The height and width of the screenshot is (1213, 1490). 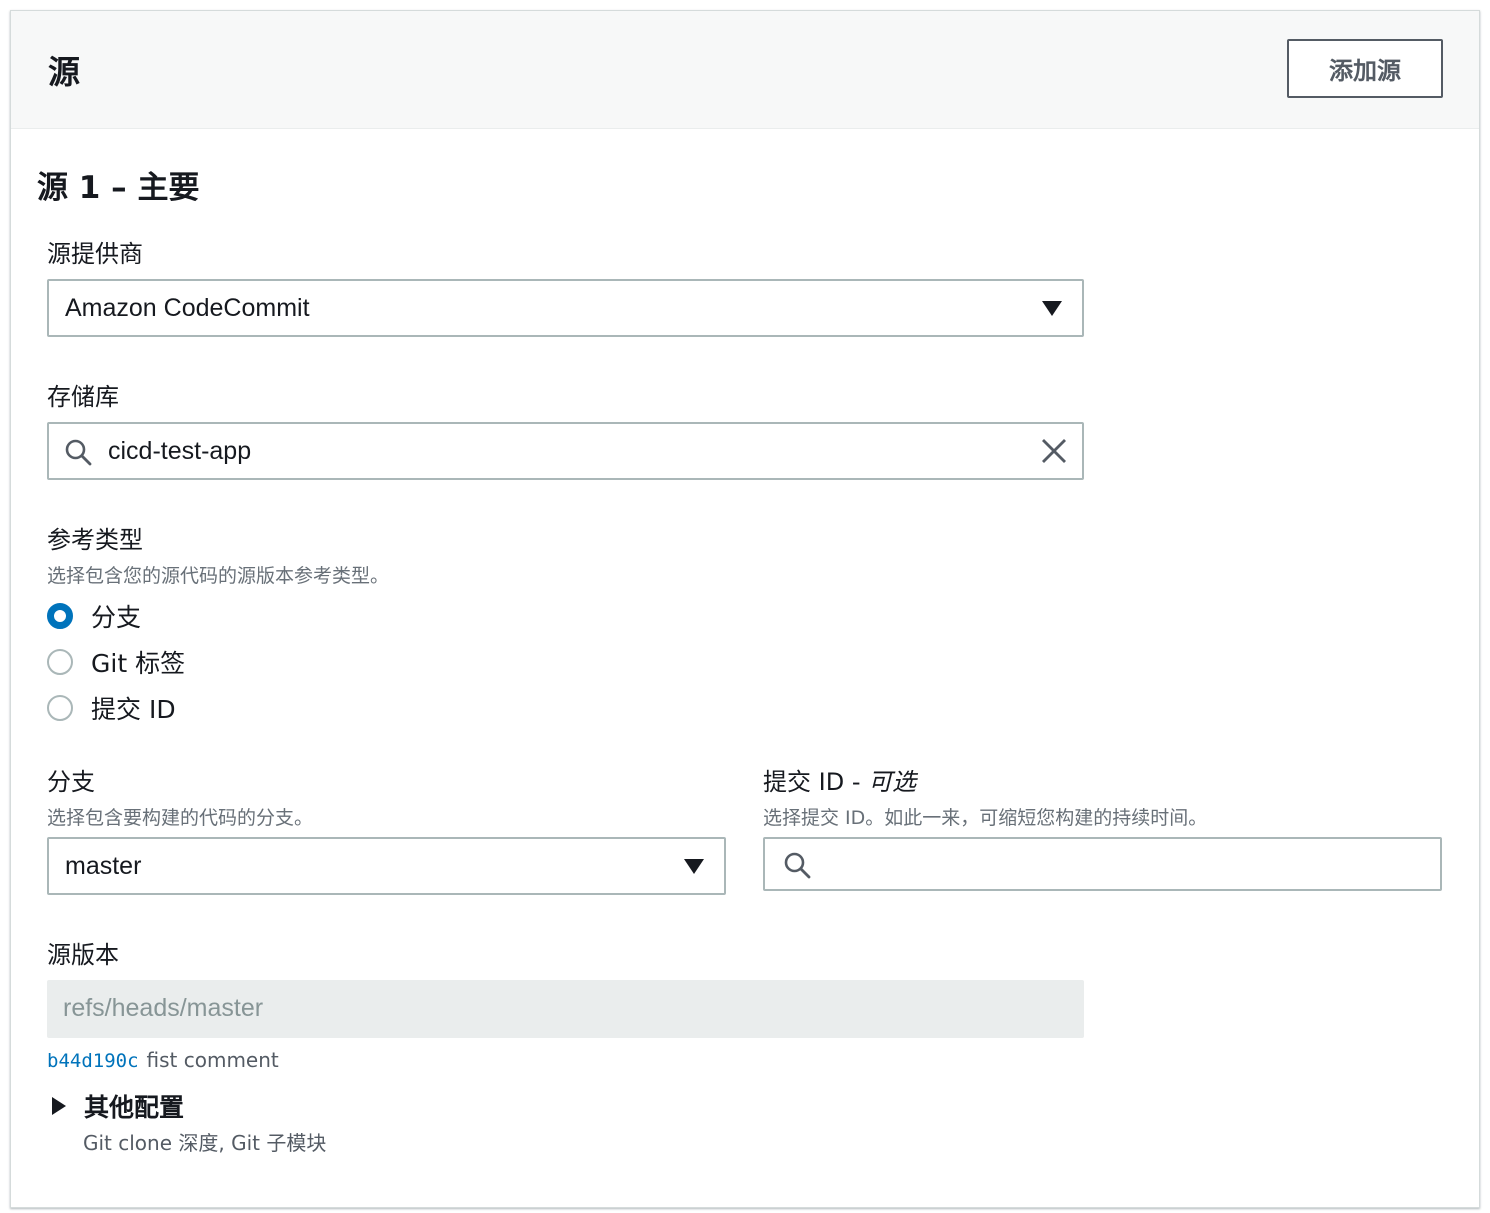 What do you see at coordinates (116, 617) in the screenshot?
I see `radio-label: 分支` at bounding box center [116, 617].